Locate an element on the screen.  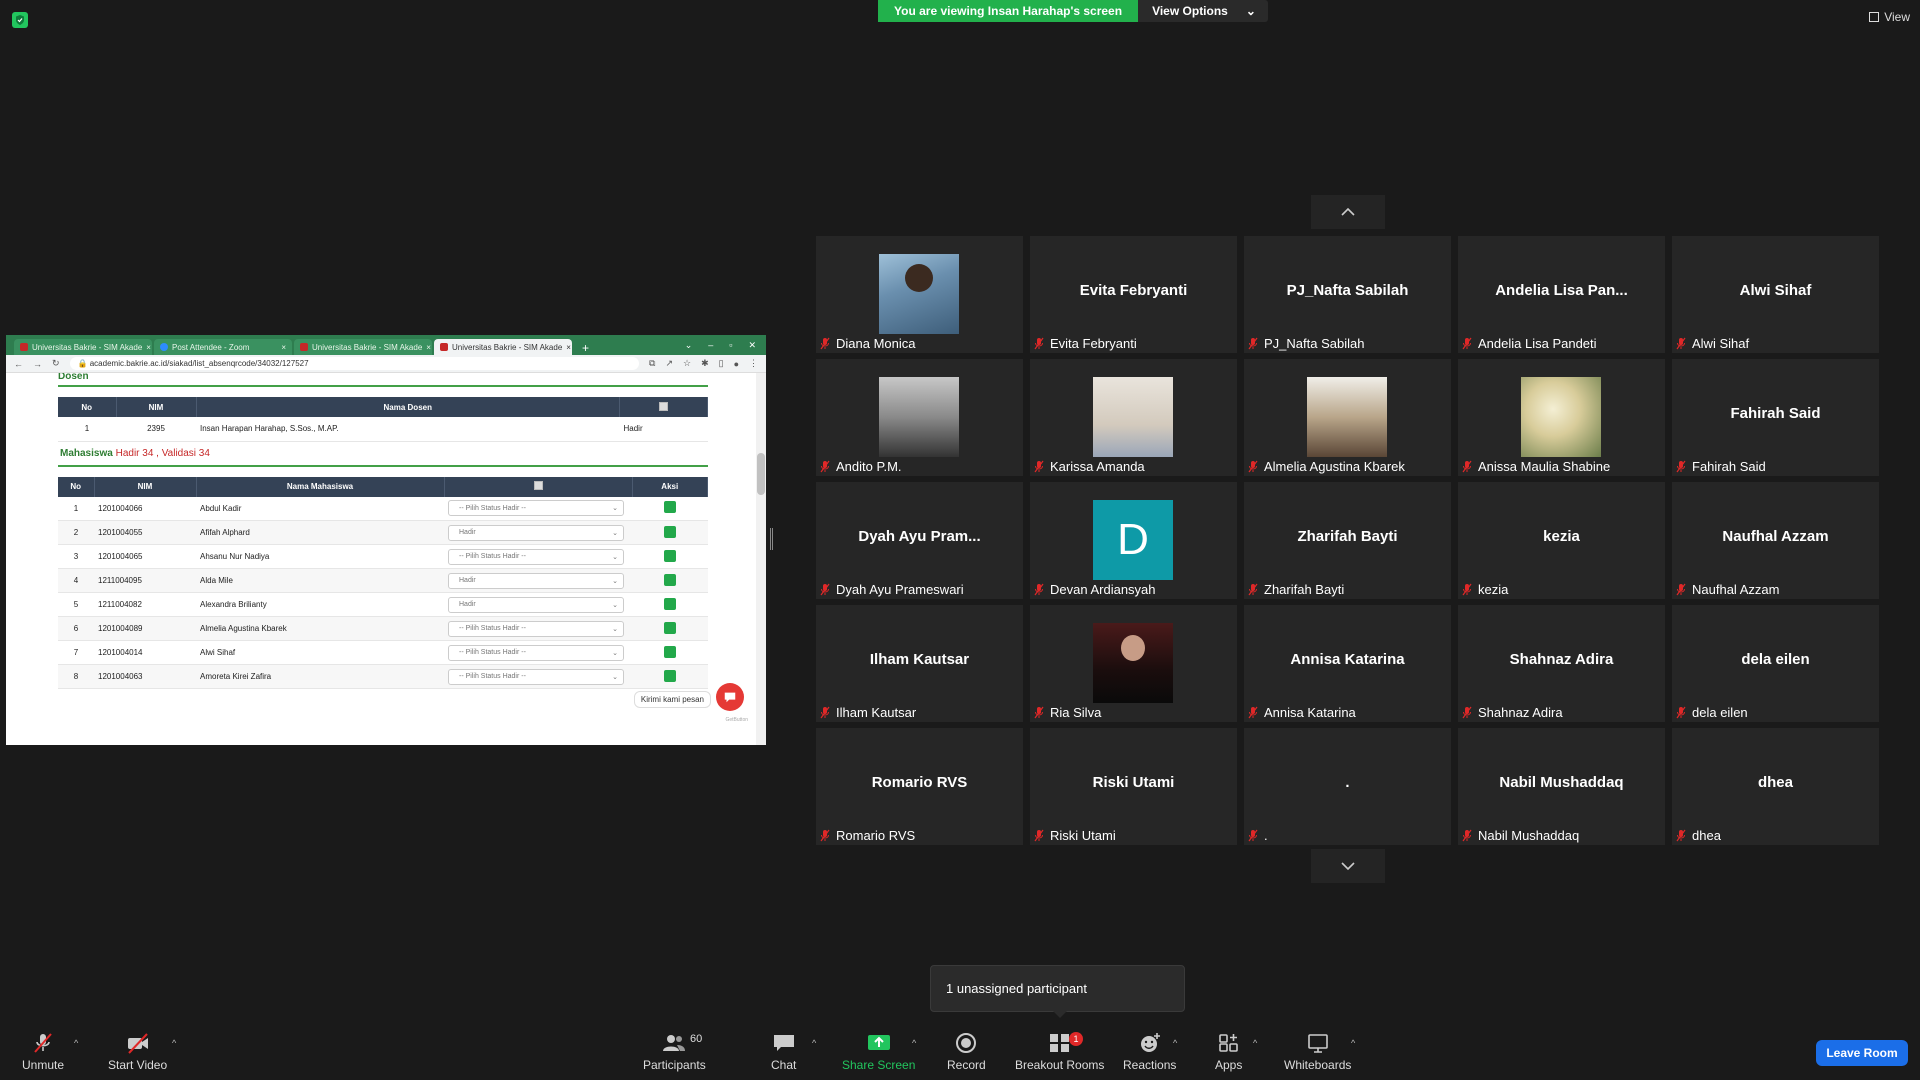
participant-tile: PJ_Nafta Sabilah PJ_Nafta Sabilah is located at coordinates (1347, 294).